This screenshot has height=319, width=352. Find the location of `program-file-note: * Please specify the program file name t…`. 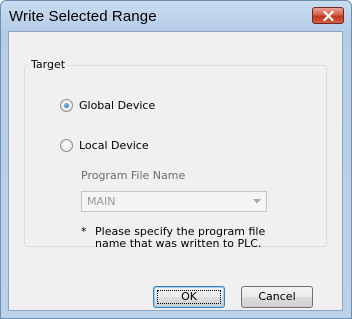

program-file-note: * Please specify the program file name t… is located at coordinates (186, 238).